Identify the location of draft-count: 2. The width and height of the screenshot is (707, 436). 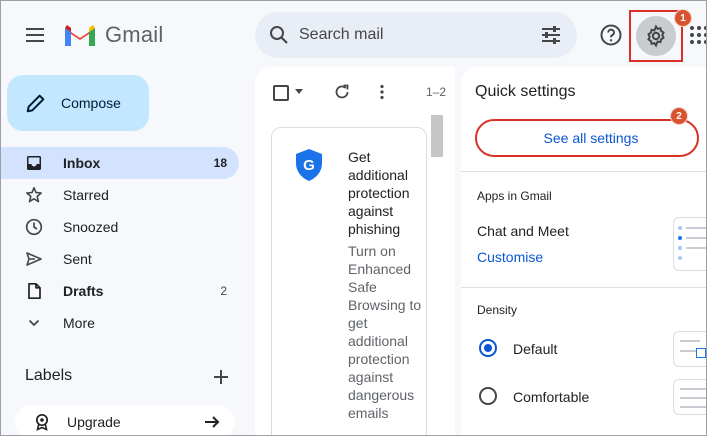
(223, 291).